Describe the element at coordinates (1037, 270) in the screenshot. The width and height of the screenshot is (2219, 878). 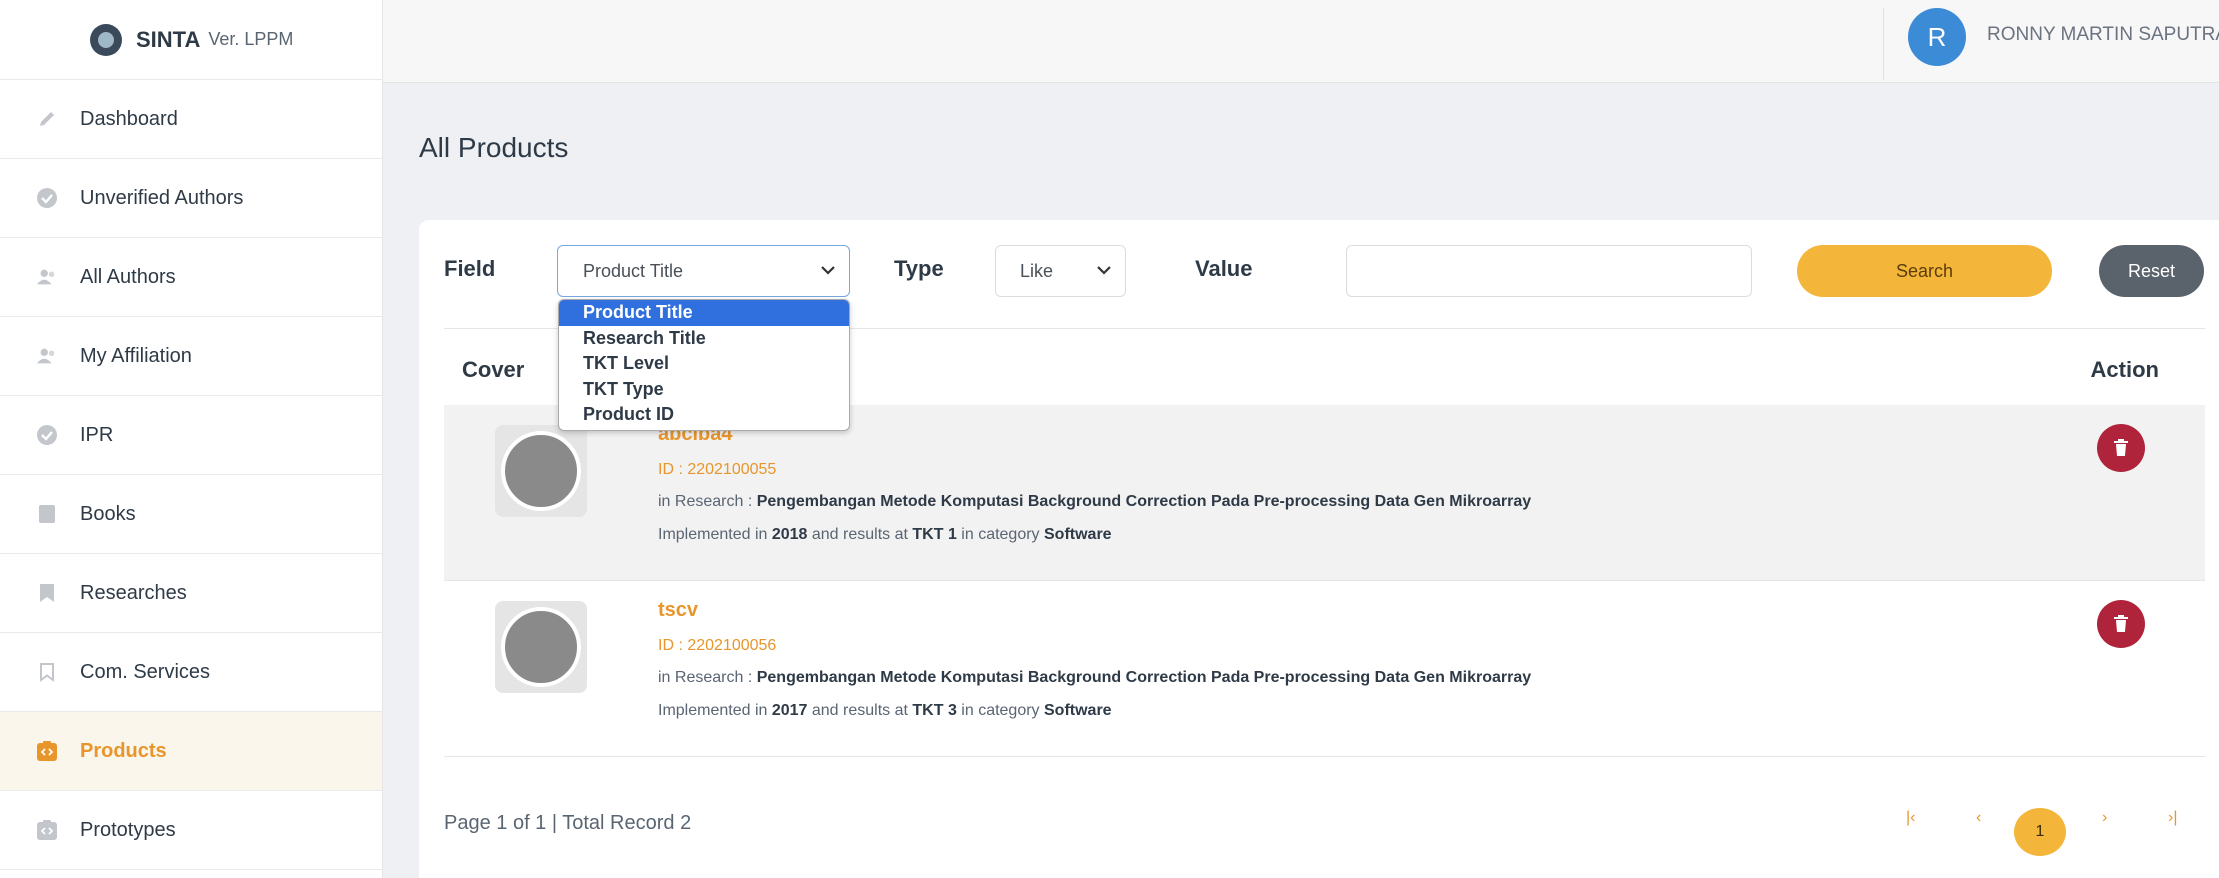
I see `type-select-value: Like` at that location.